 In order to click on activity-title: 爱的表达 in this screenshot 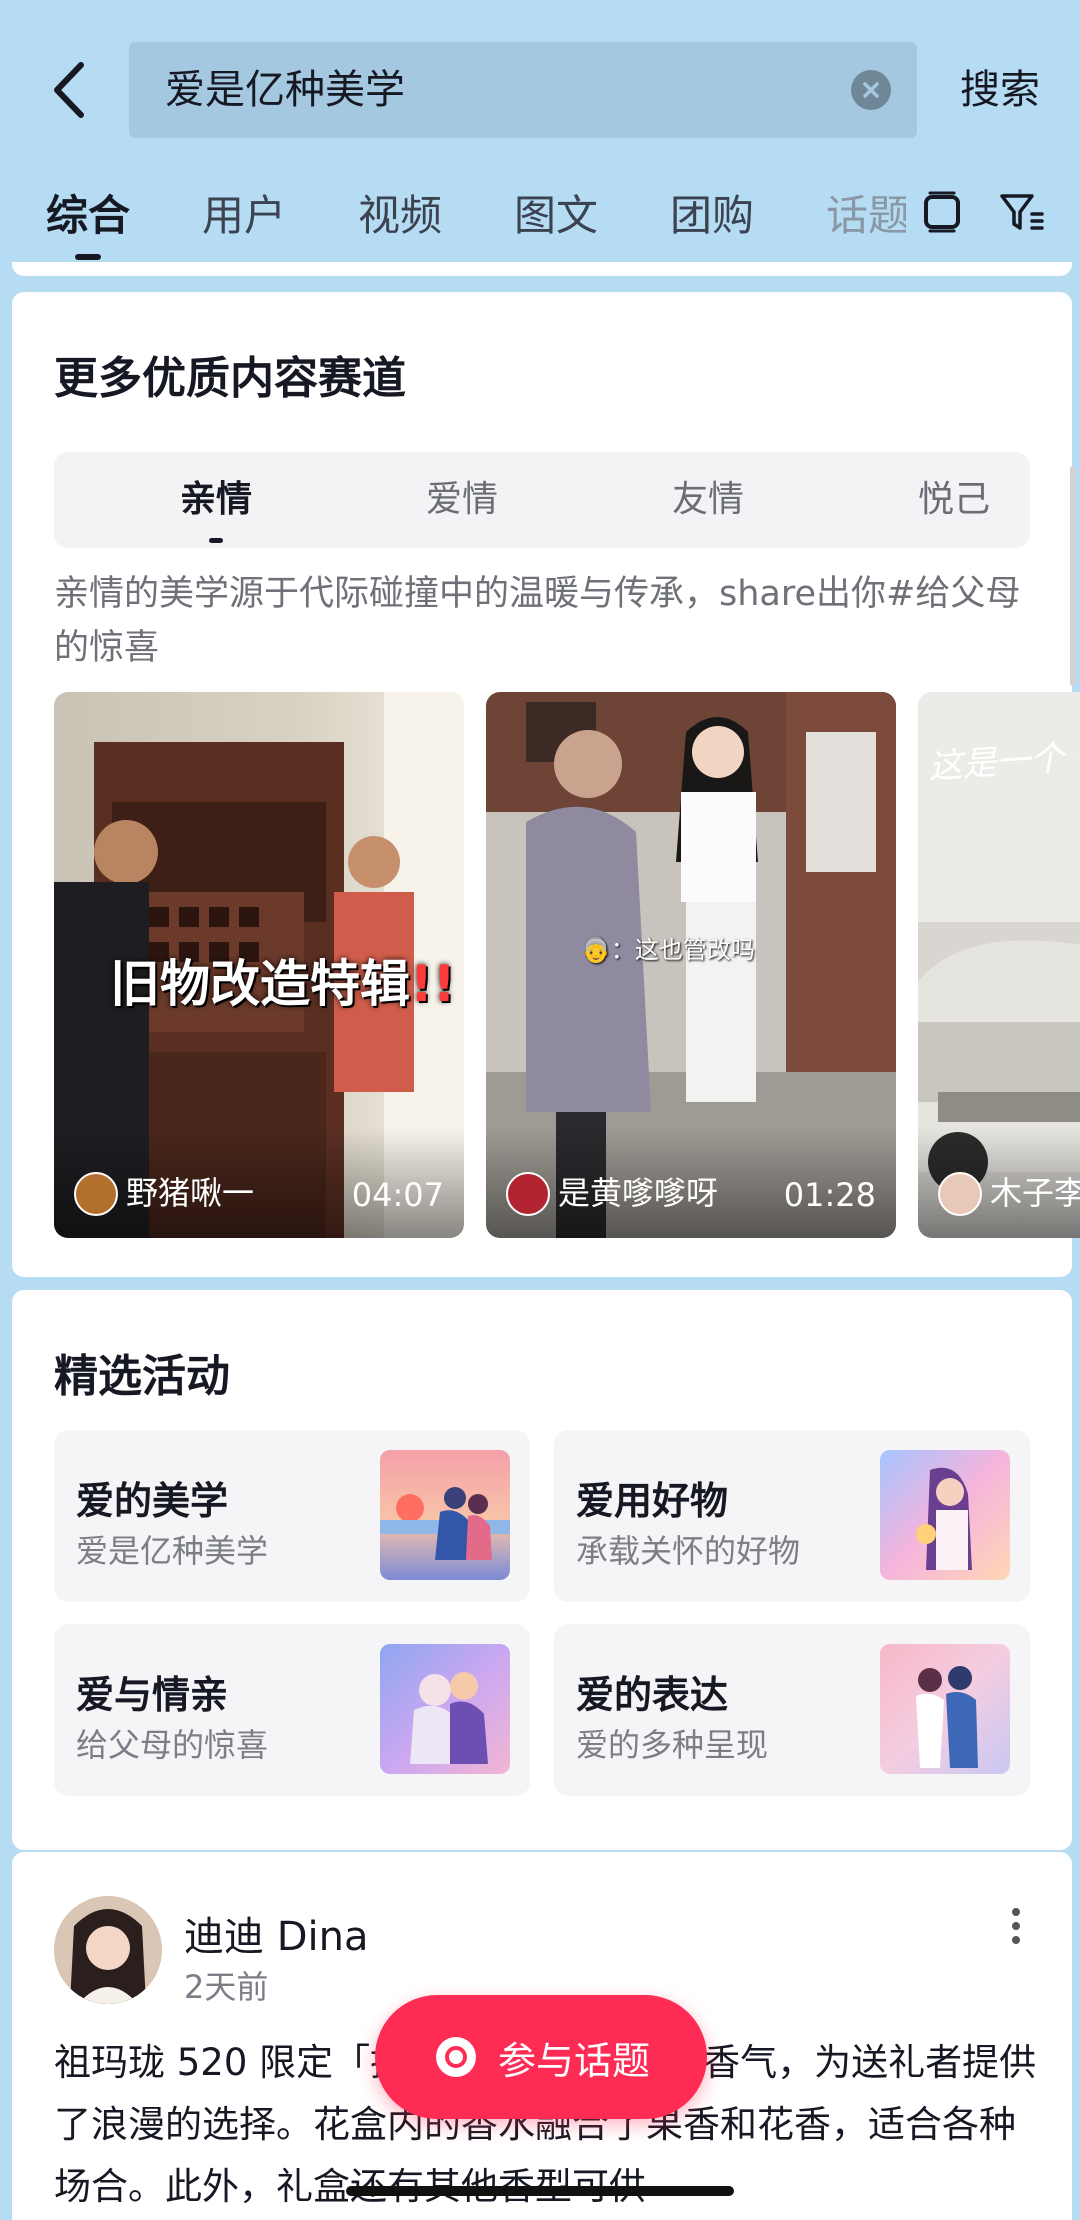, I will do `click(652, 1695)`.